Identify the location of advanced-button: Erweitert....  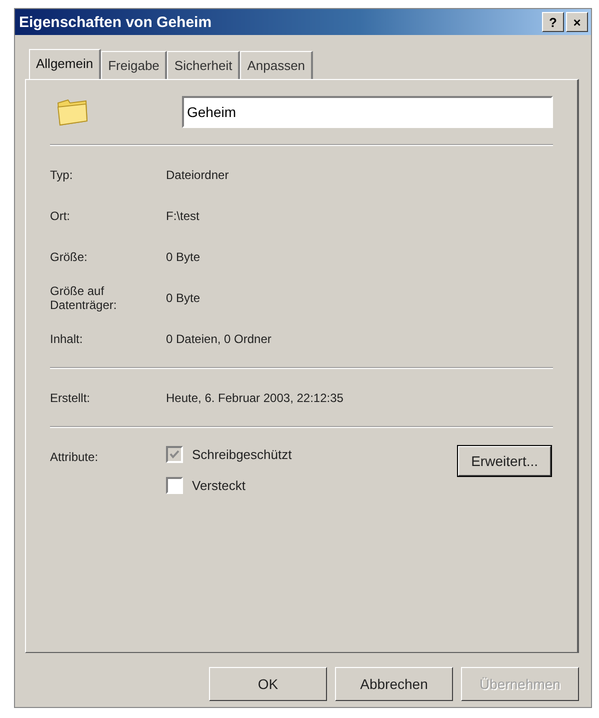
(504, 461).